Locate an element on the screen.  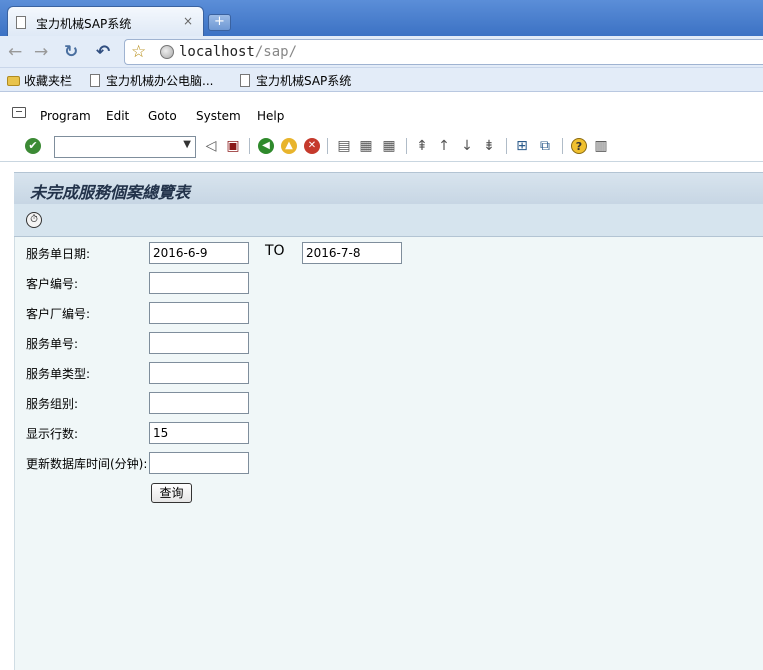
shortcut-icon: ⧉ is located at coordinates (545, 146).